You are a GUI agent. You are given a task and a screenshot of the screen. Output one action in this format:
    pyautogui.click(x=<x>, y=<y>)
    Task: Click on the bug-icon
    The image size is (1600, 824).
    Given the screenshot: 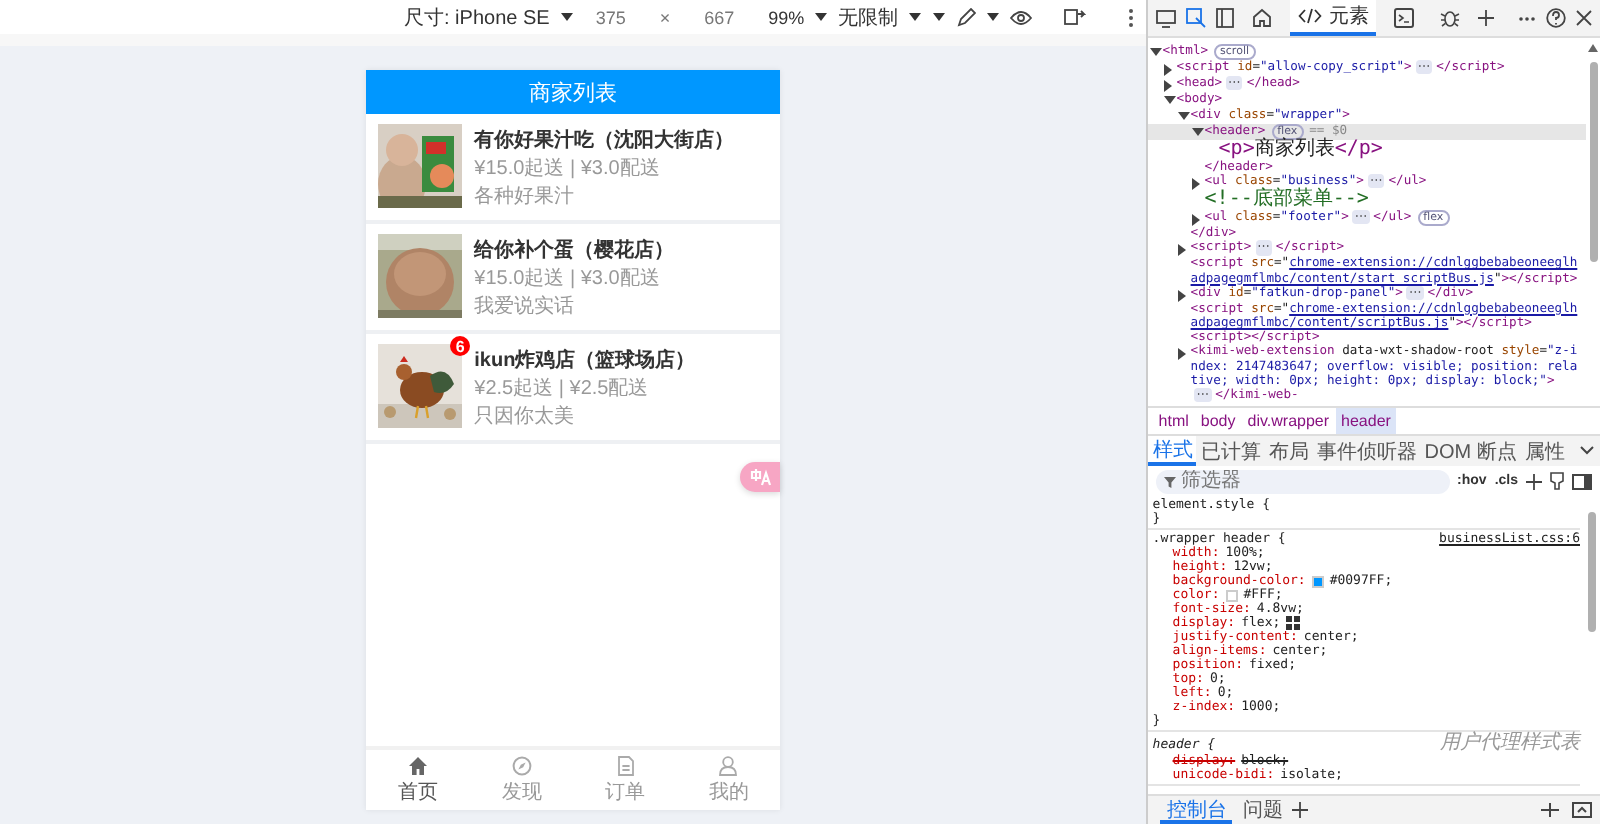 What is the action you would take?
    pyautogui.click(x=1450, y=18)
    